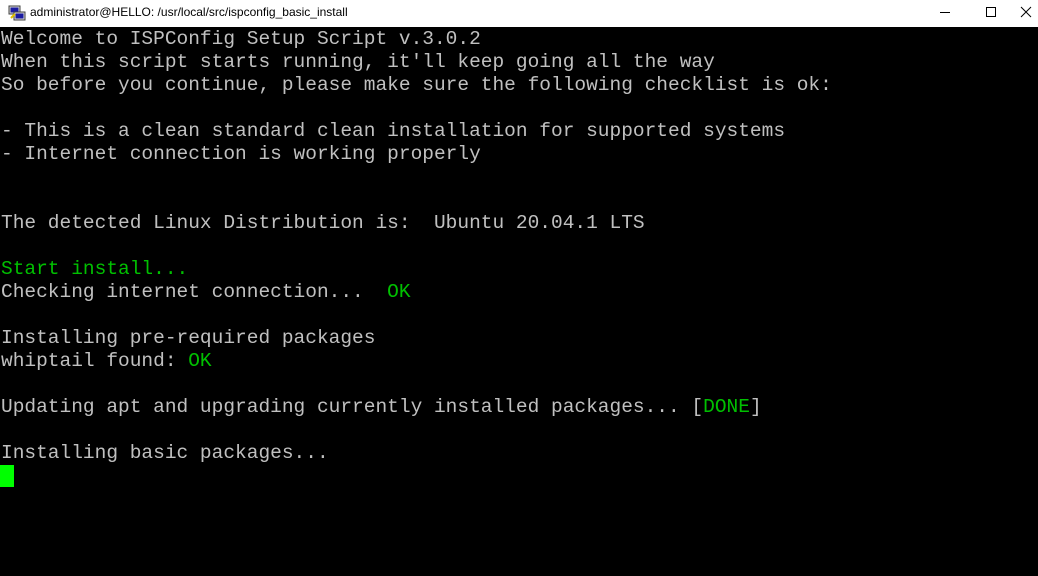  I want to click on maximize-button, so click(991, 12).